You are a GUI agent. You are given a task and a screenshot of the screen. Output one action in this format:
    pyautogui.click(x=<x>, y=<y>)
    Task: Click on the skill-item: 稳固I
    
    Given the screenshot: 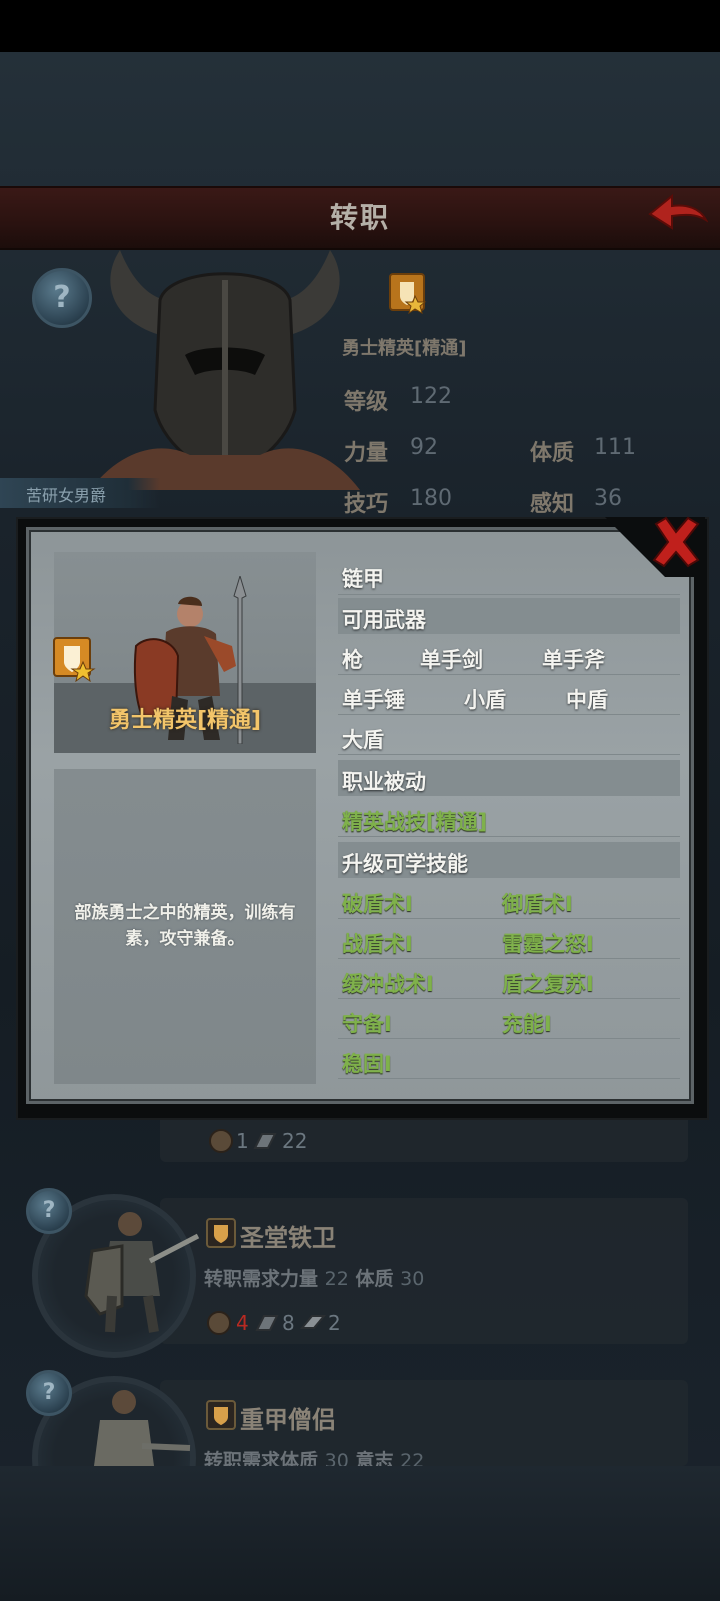 What is the action you would take?
    pyautogui.click(x=367, y=1063)
    